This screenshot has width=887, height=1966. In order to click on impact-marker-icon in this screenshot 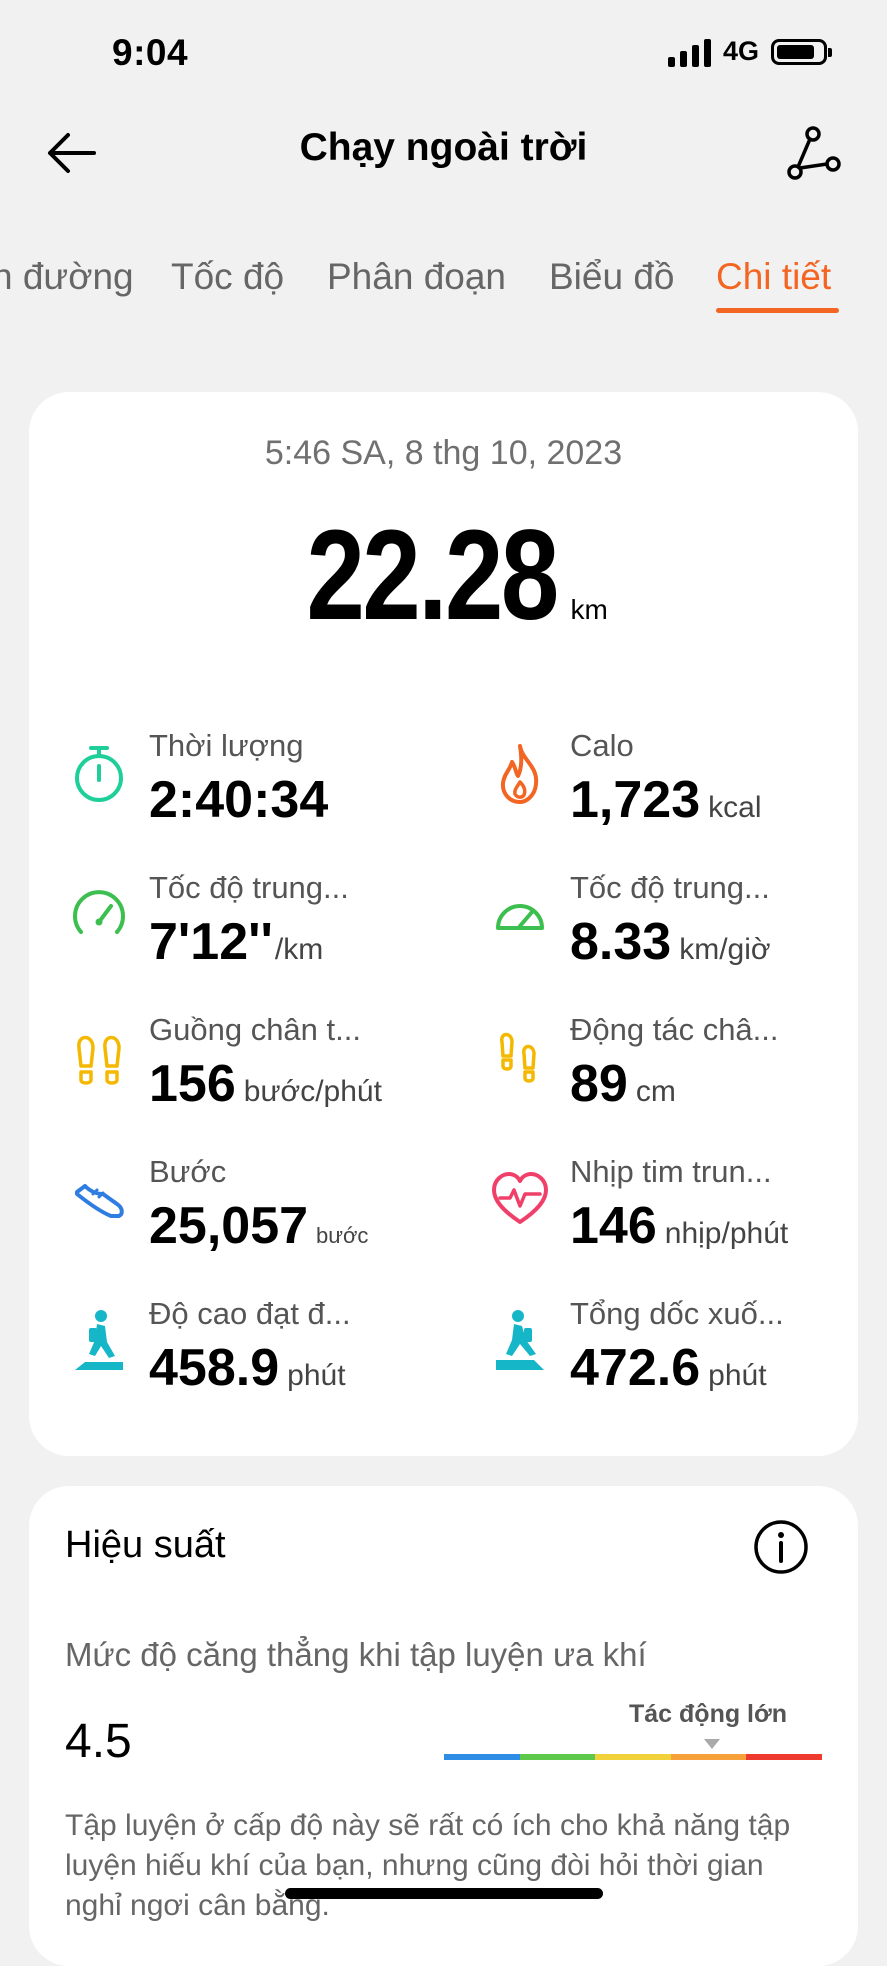, I will do `click(712, 1744)`.